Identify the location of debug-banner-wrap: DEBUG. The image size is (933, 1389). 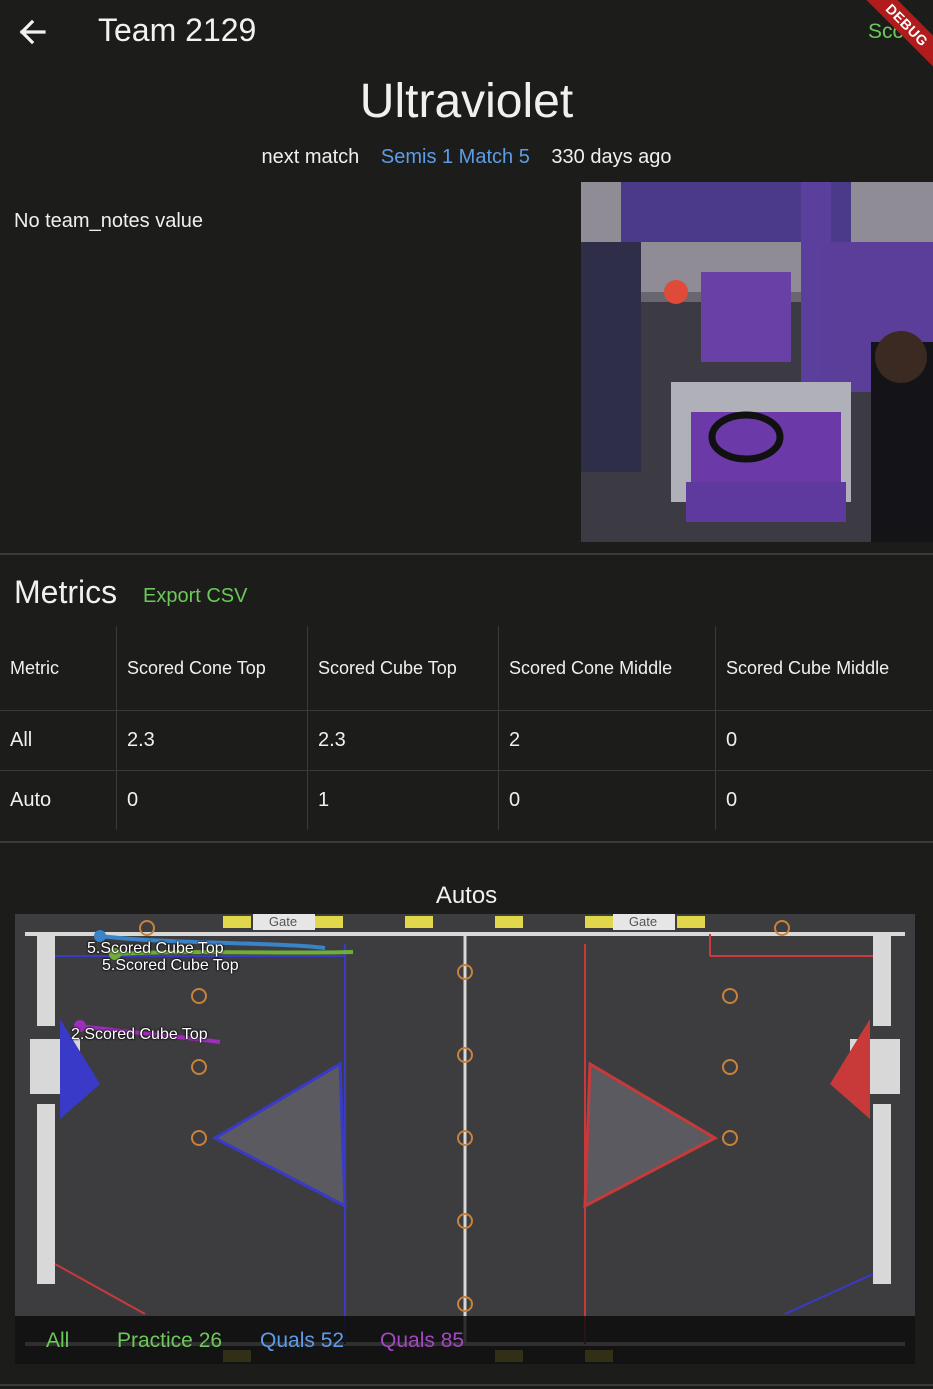
(893, 40).